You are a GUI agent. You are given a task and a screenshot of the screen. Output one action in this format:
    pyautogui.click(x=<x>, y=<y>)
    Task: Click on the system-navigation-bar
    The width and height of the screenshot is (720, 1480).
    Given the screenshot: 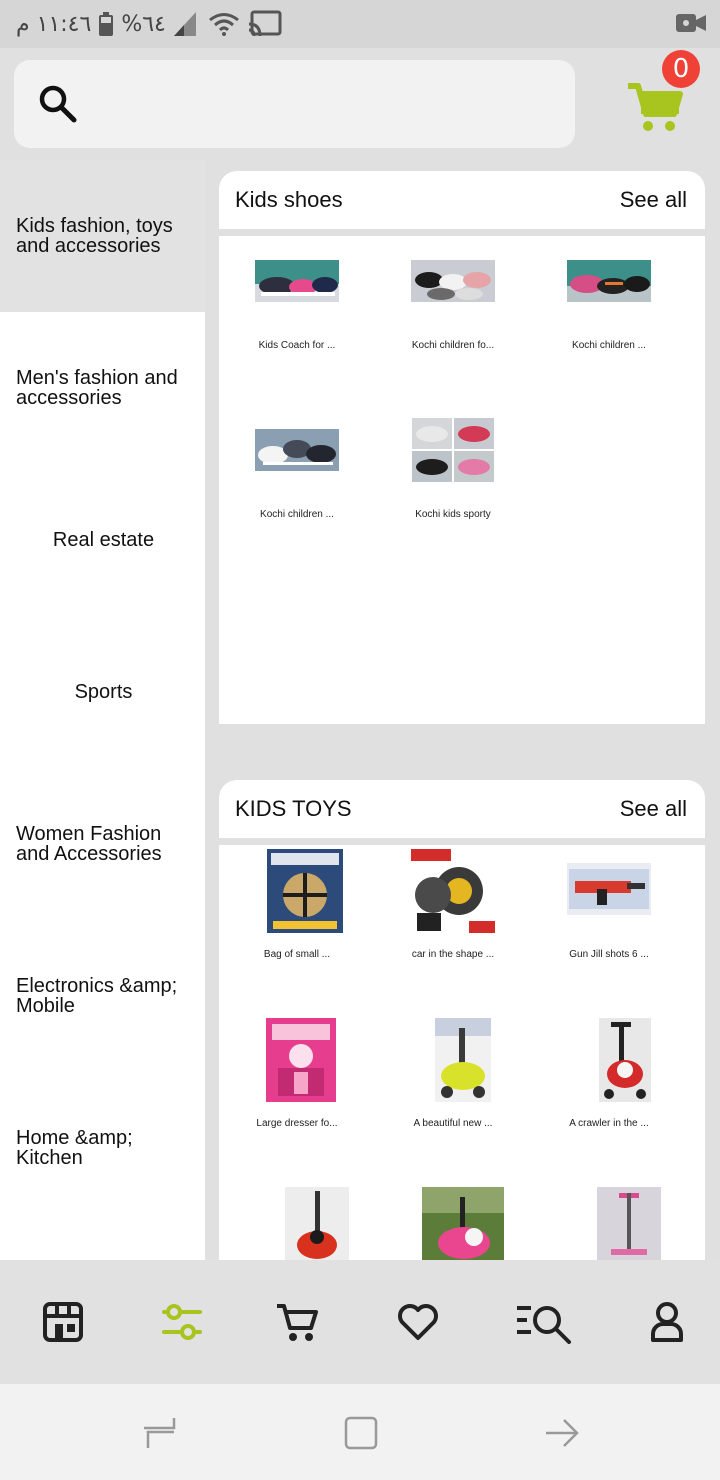 What is the action you would take?
    pyautogui.click(x=360, y=1432)
    